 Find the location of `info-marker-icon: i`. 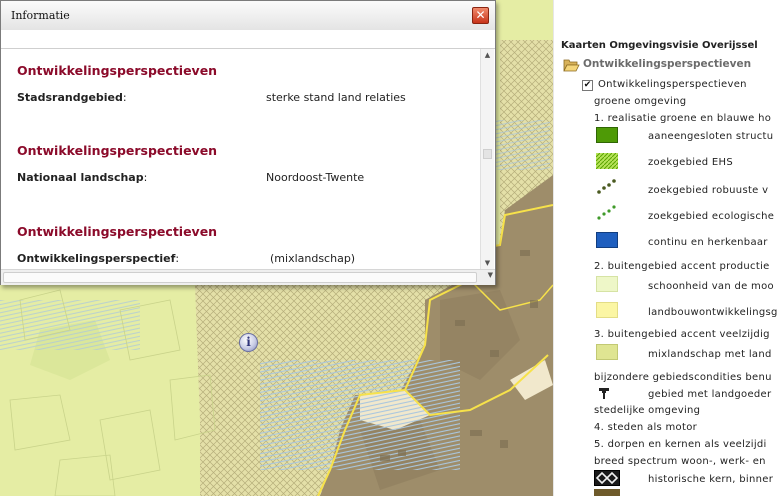

info-marker-icon: i is located at coordinates (248, 342).